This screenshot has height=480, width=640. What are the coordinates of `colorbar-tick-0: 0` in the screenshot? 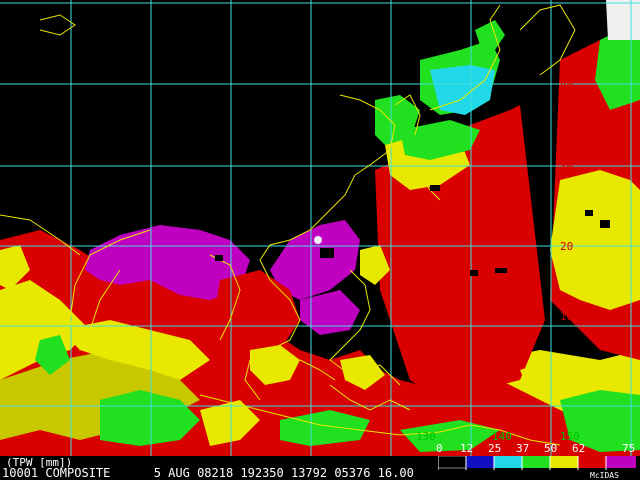 It's located at (439, 448).